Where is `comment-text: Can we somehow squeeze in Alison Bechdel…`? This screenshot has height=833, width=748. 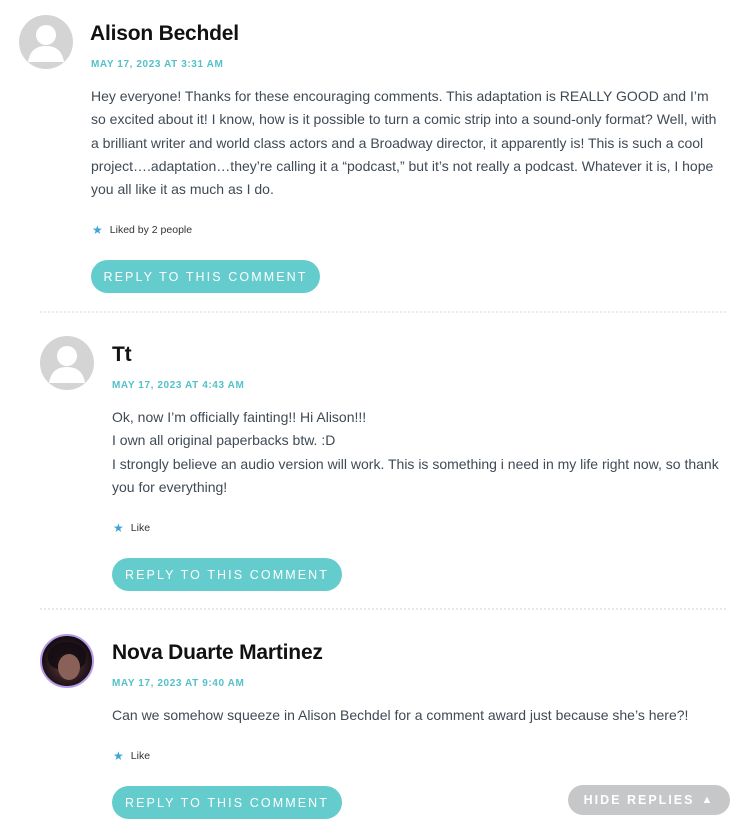
comment-text: Can we somehow squeeze in Alison Bechdel… is located at coordinates (400, 715).